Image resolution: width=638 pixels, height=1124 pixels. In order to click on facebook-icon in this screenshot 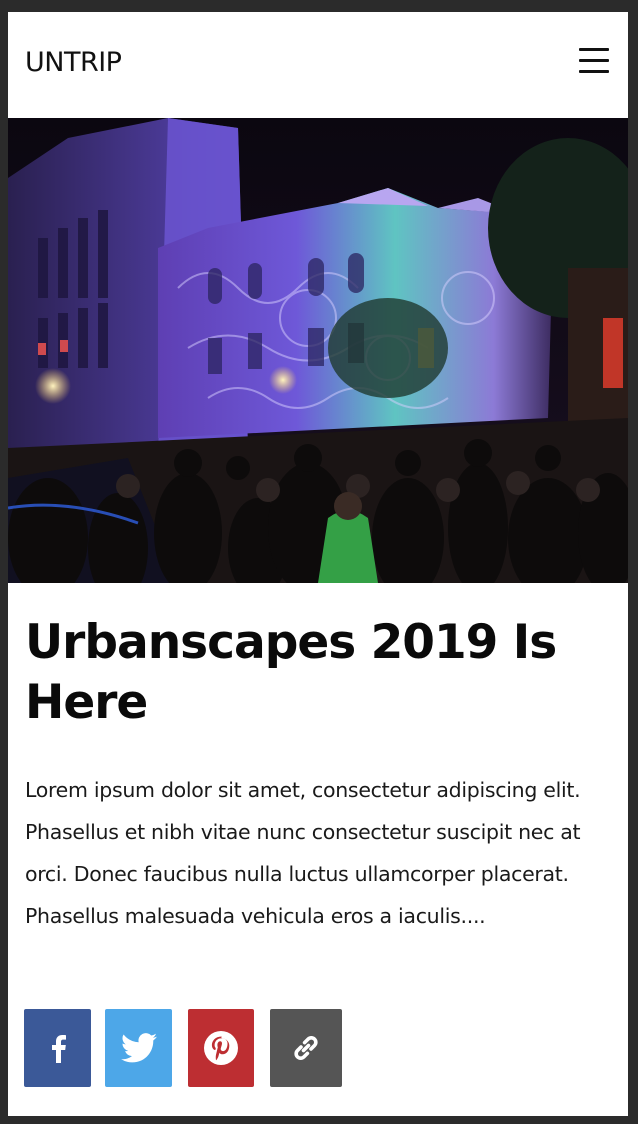, I will do `click(58, 1049)`.